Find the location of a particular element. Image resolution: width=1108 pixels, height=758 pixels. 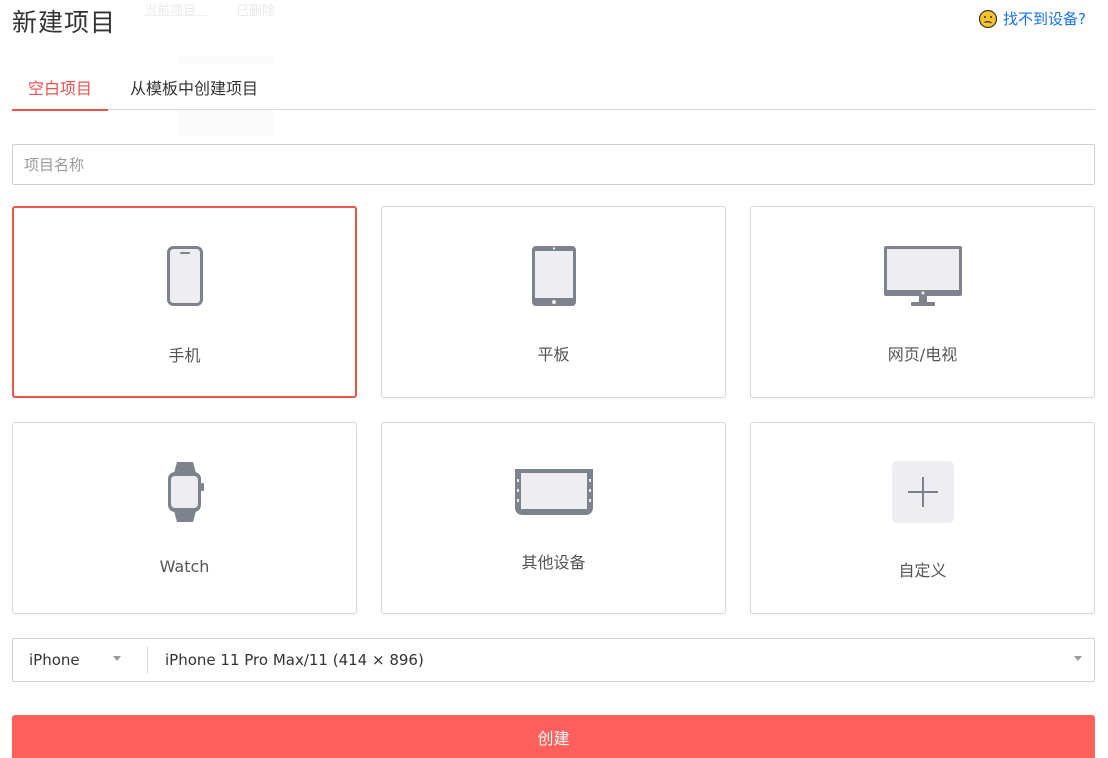

tab-blank-project: 空白项目 is located at coordinates (60, 93).